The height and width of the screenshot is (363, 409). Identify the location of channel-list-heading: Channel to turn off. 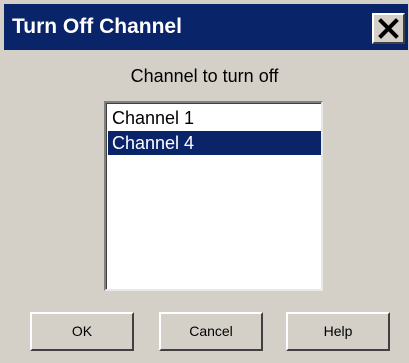
(204, 76).